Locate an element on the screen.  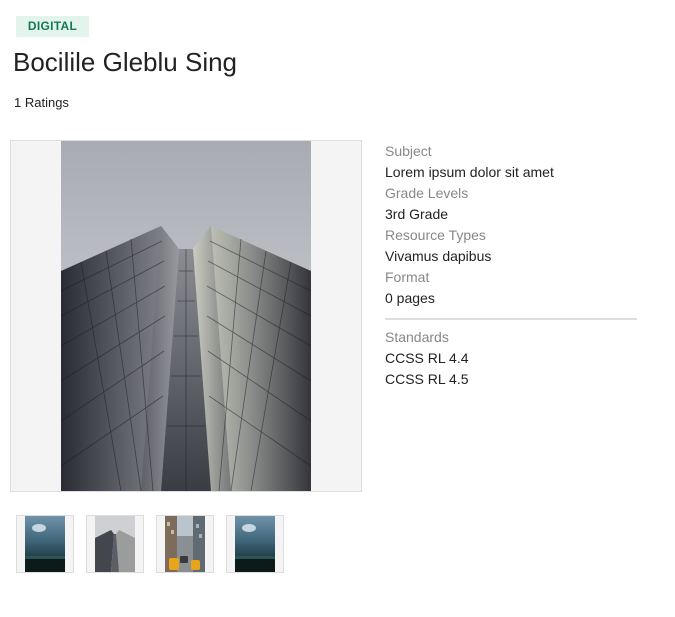
resource-types-value: Vivamus dapibus is located at coordinates (511, 256).